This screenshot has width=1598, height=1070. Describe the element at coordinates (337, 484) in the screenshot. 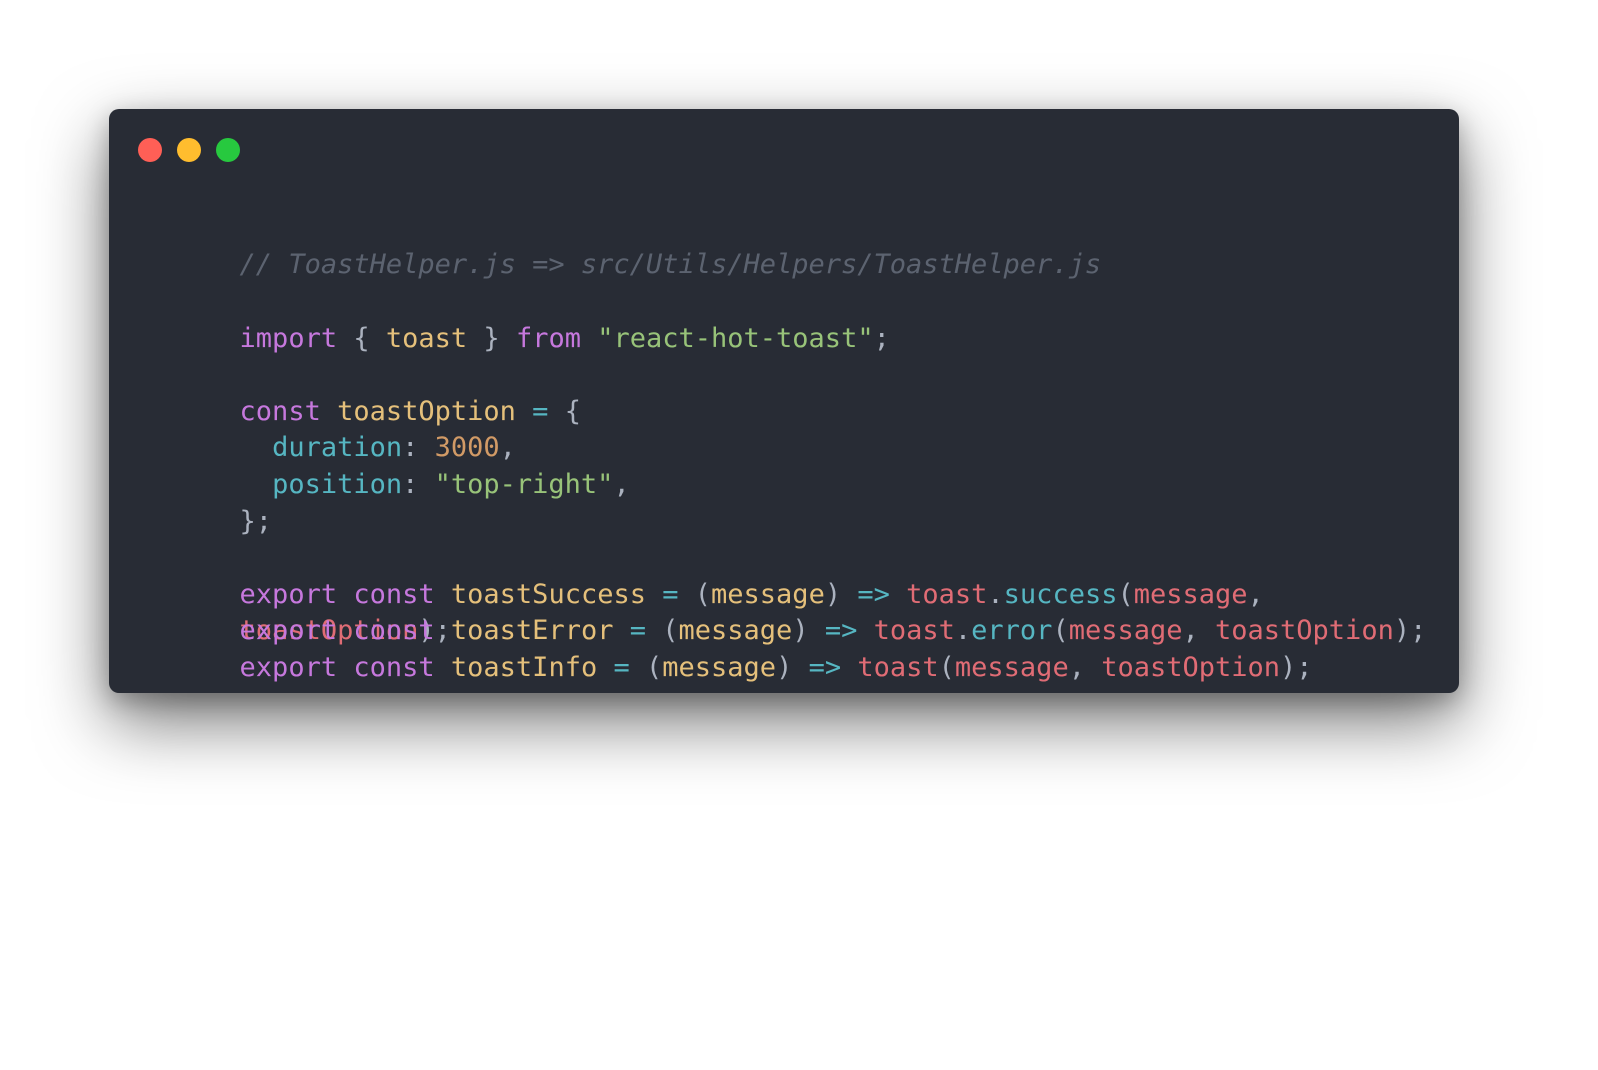

I see `property-key: position` at that location.